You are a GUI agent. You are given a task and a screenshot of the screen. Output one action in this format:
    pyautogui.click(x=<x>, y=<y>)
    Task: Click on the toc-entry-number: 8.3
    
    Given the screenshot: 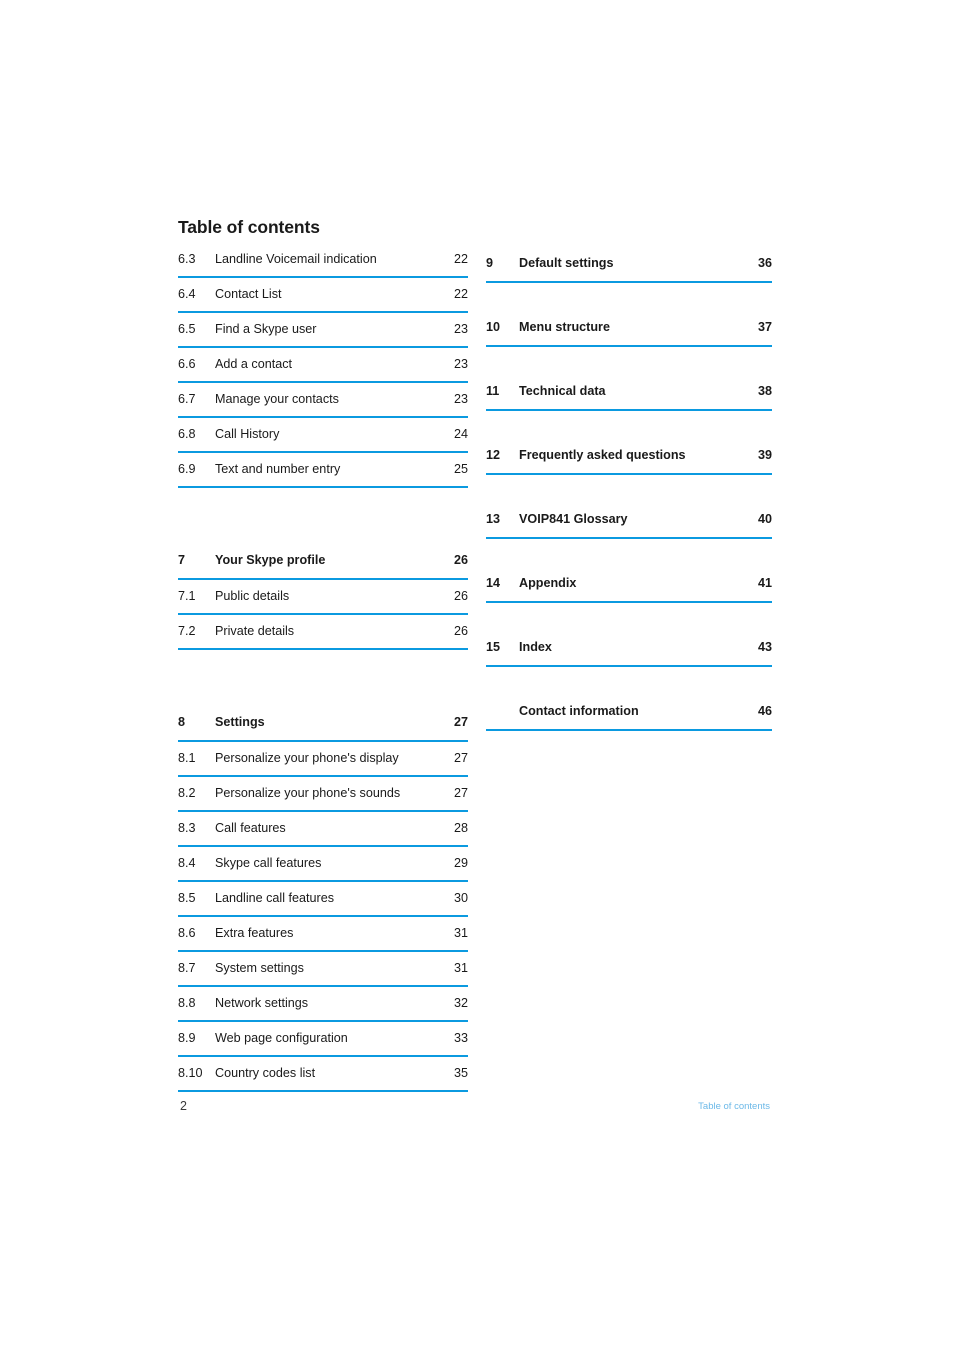 What is the action you would take?
    pyautogui.click(x=187, y=828)
    